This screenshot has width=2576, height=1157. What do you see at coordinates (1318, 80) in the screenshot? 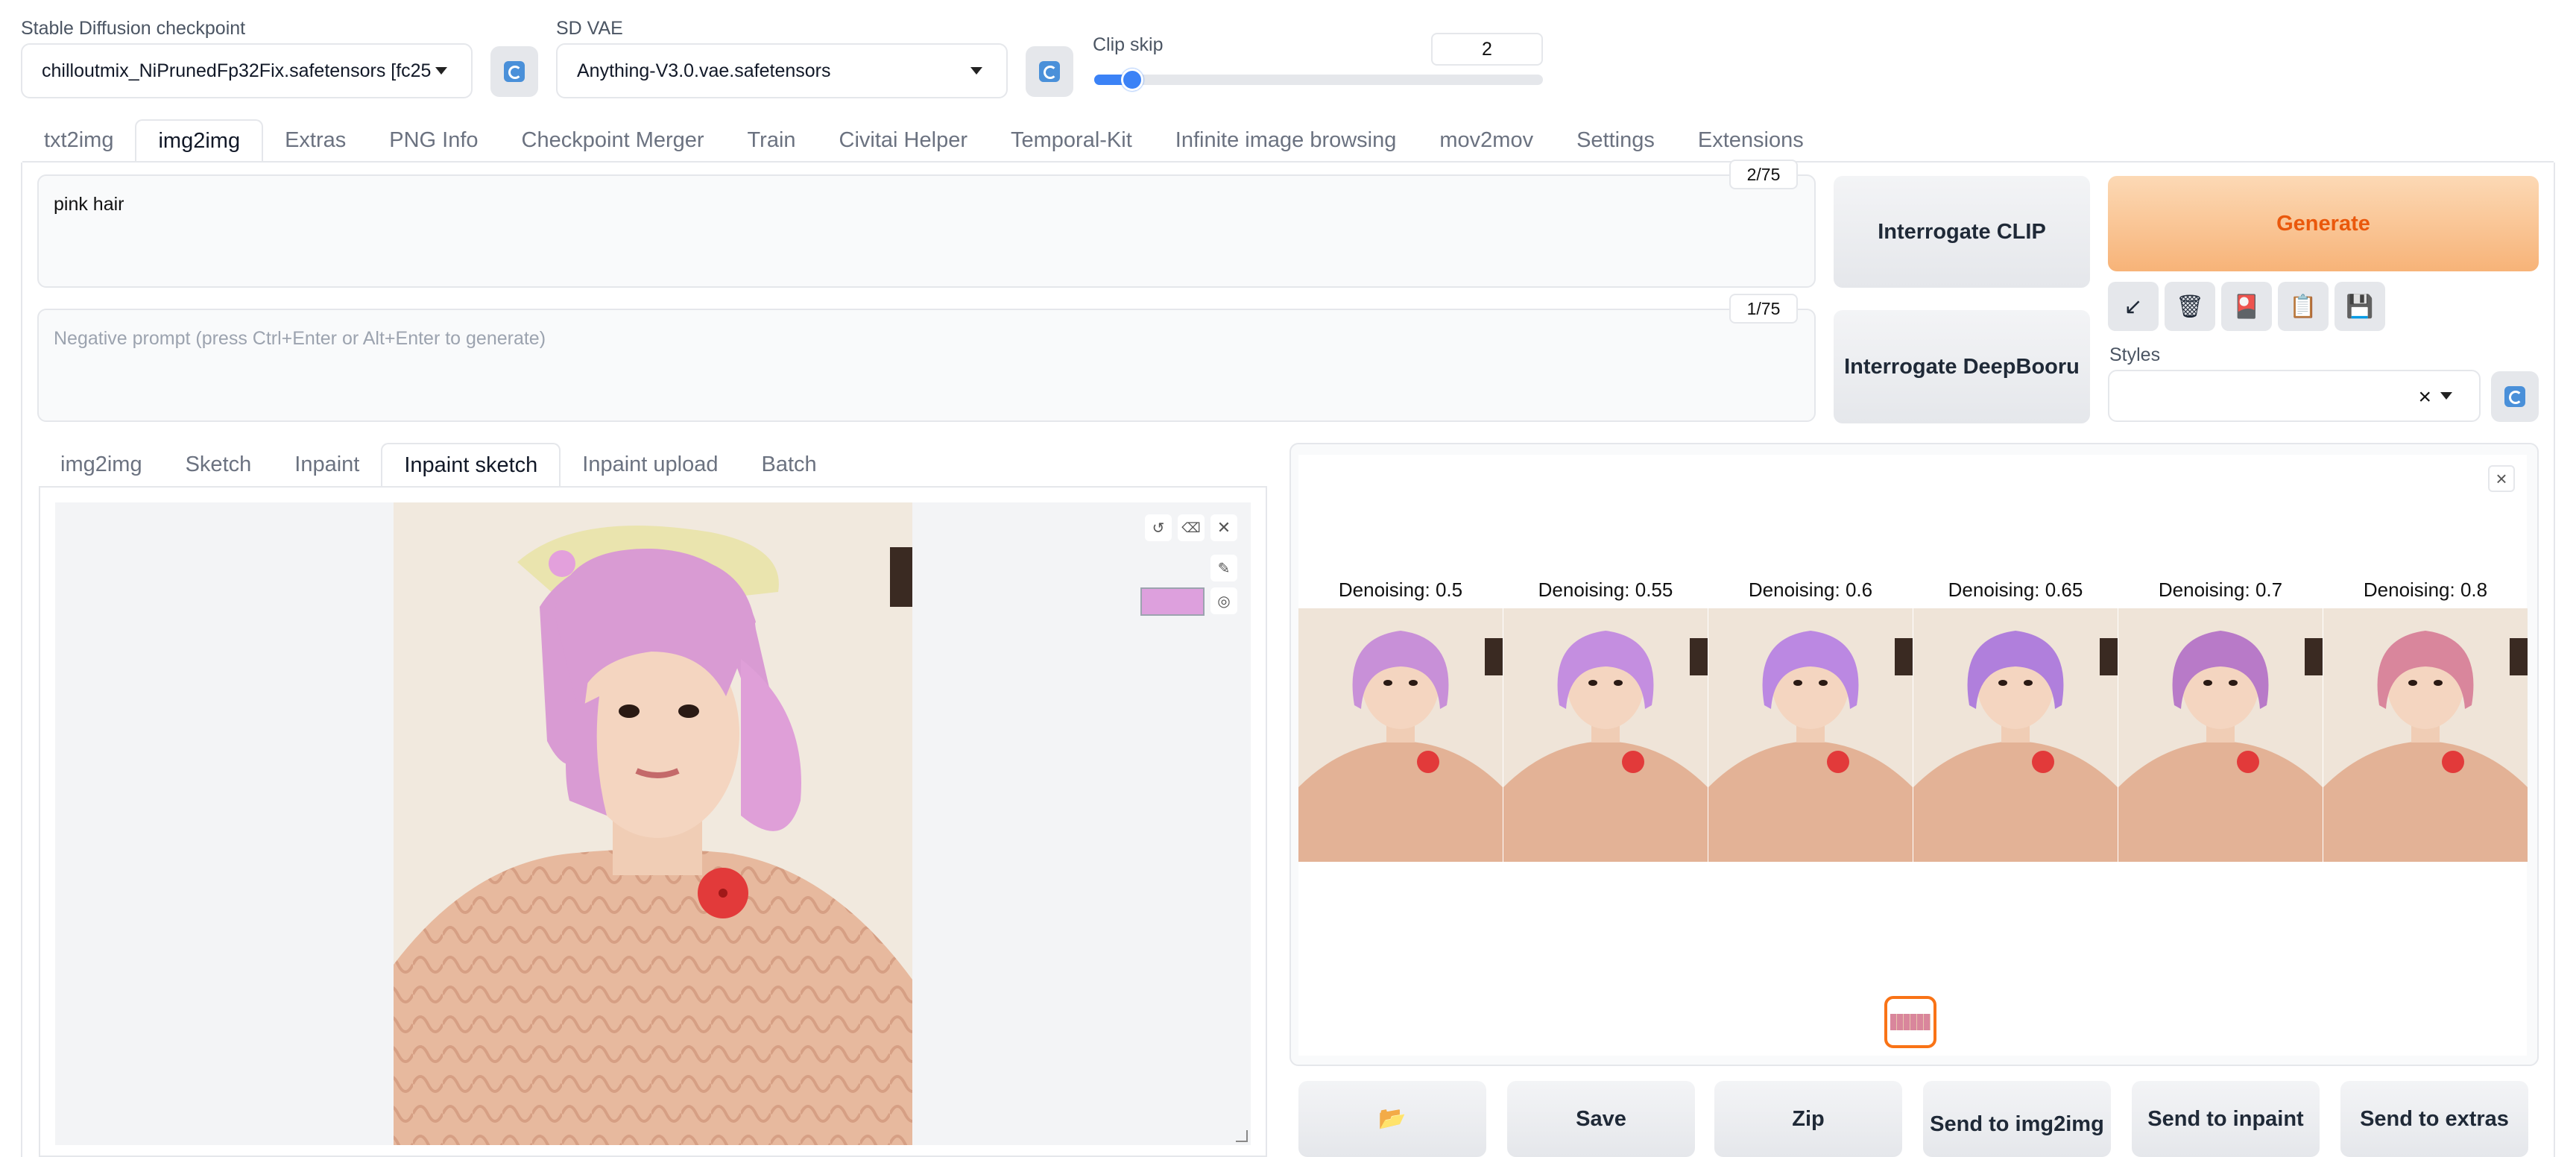
I see `clip-skip-slider` at bounding box center [1318, 80].